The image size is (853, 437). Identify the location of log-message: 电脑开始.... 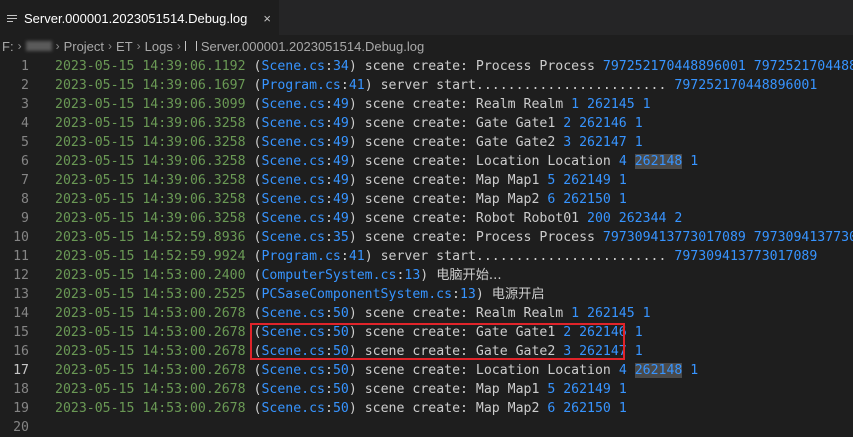
(469, 275).